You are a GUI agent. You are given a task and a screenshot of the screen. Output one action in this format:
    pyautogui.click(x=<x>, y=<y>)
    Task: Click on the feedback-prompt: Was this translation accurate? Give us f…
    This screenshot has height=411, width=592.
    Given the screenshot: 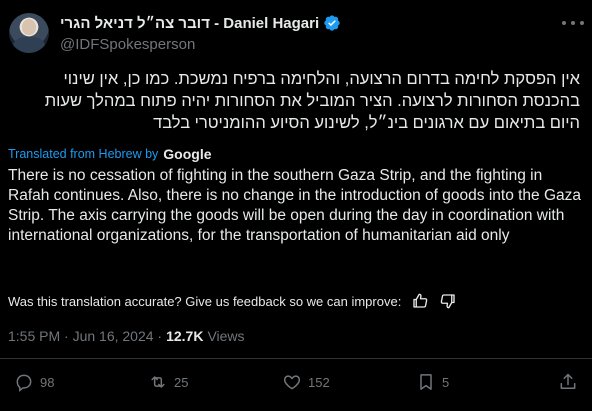 What is the action you would take?
    pyautogui.click(x=205, y=301)
    